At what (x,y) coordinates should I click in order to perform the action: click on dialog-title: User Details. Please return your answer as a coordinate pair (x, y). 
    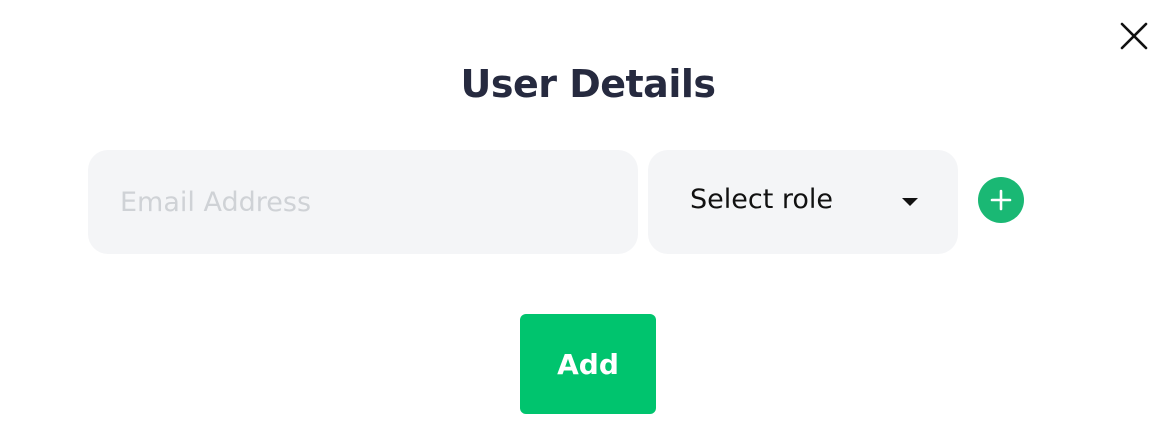
    Looking at the image, I should click on (588, 84).